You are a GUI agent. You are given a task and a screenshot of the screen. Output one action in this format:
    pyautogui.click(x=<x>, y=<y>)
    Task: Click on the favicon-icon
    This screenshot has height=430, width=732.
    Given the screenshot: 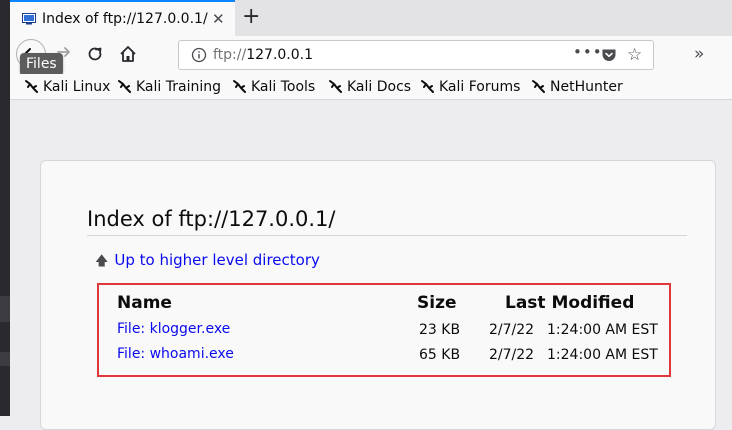 What is the action you would take?
    pyautogui.click(x=29, y=19)
    